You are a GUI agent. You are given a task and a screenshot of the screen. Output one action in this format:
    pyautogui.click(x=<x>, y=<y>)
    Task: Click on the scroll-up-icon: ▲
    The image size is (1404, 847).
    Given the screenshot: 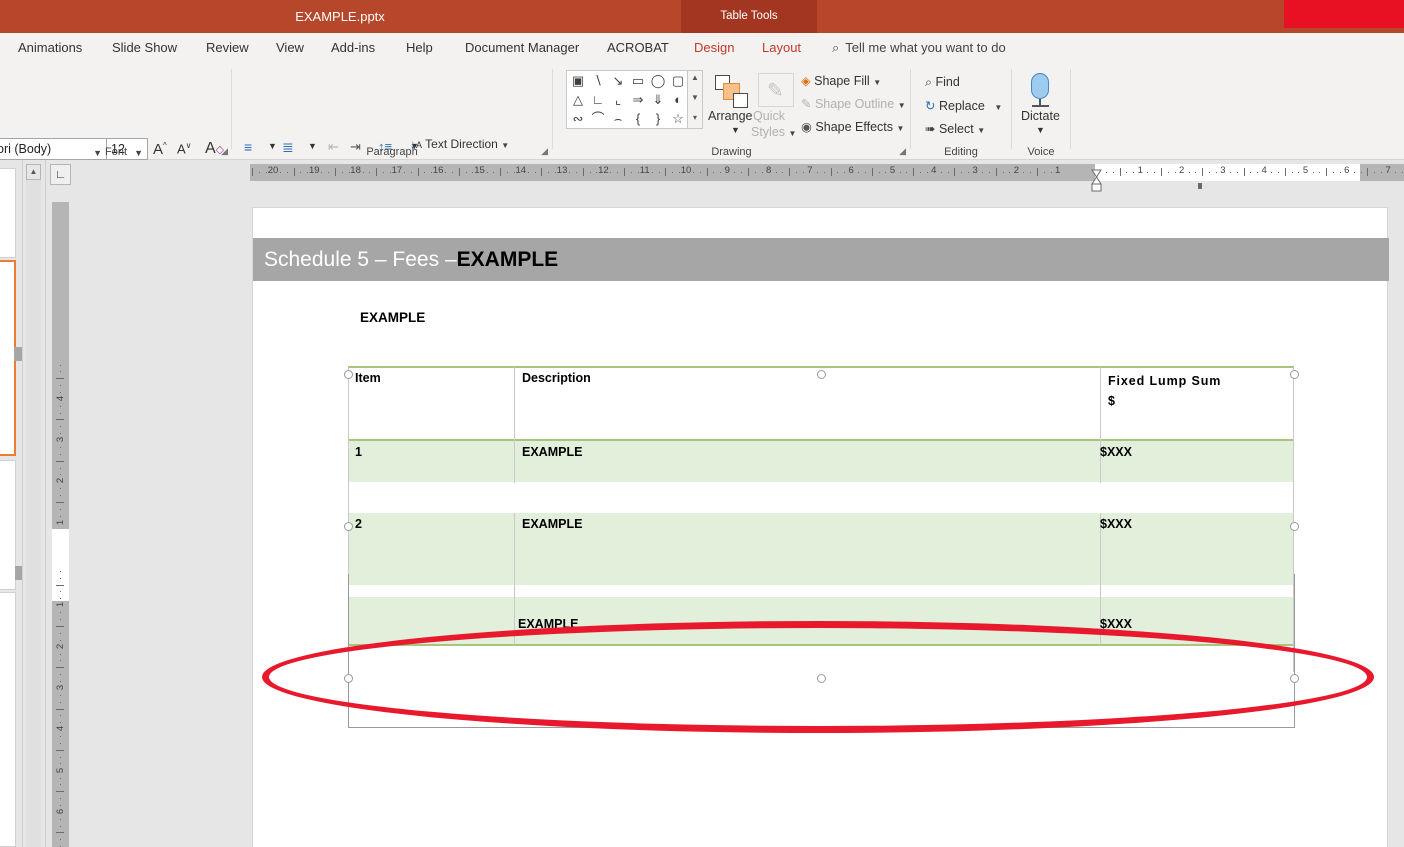 What is the action you would take?
    pyautogui.click(x=695, y=77)
    